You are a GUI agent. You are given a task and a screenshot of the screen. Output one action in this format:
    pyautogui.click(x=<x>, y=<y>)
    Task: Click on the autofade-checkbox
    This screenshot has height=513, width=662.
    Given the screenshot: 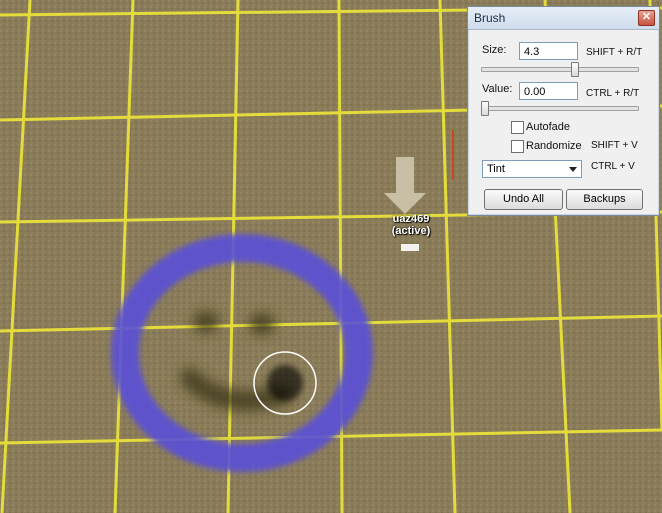 What is the action you would take?
    pyautogui.click(x=517, y=127)
    